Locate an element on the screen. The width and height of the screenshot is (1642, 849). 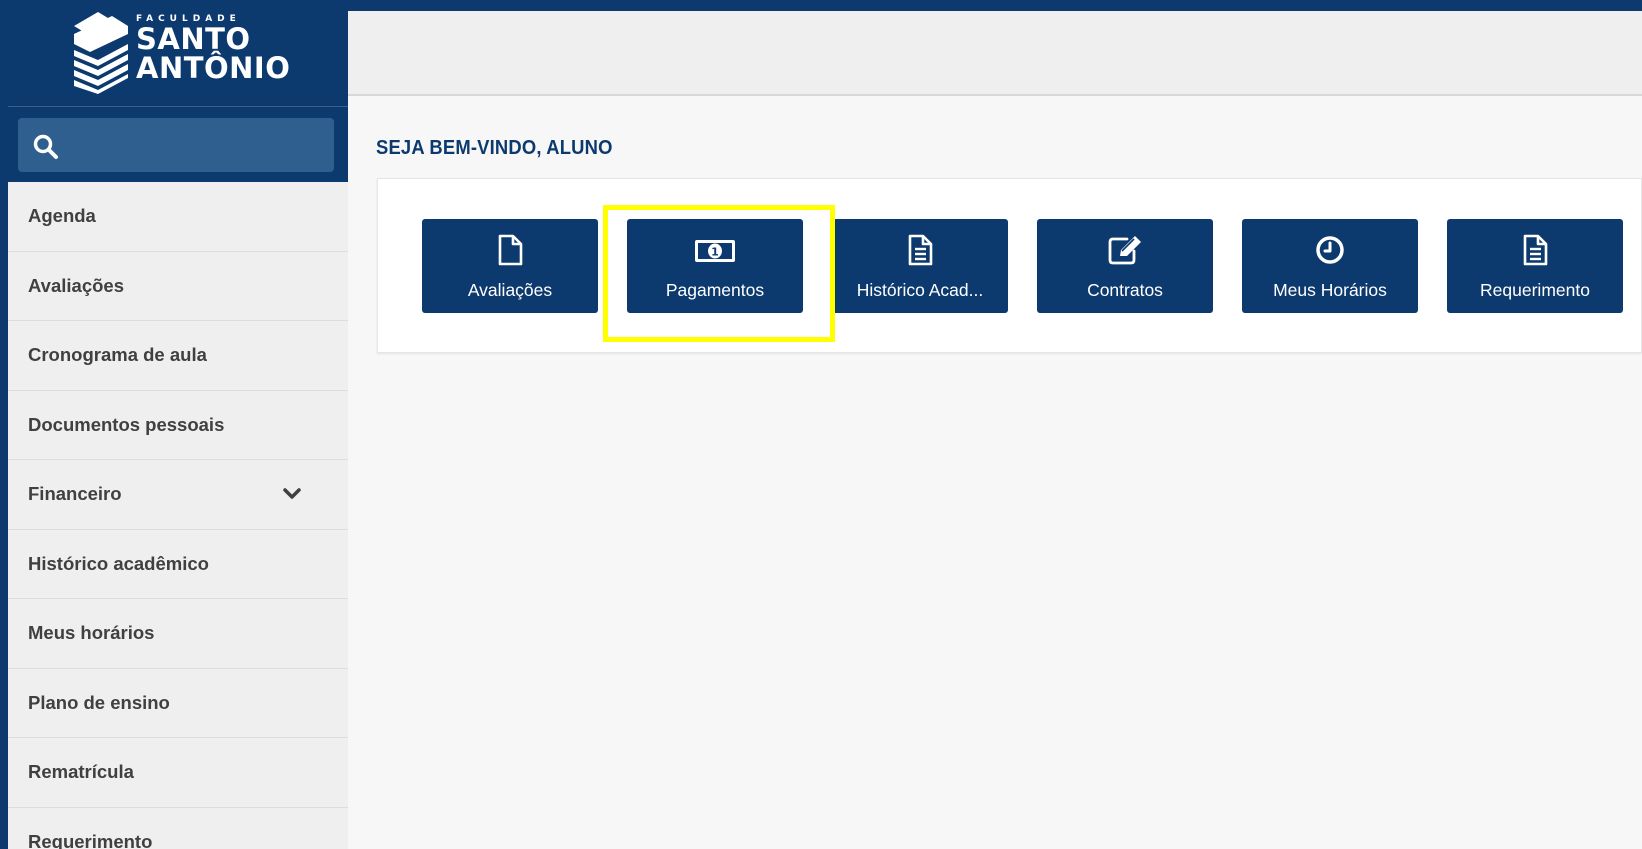
clock-icon is located at coordinates (1330, 250).